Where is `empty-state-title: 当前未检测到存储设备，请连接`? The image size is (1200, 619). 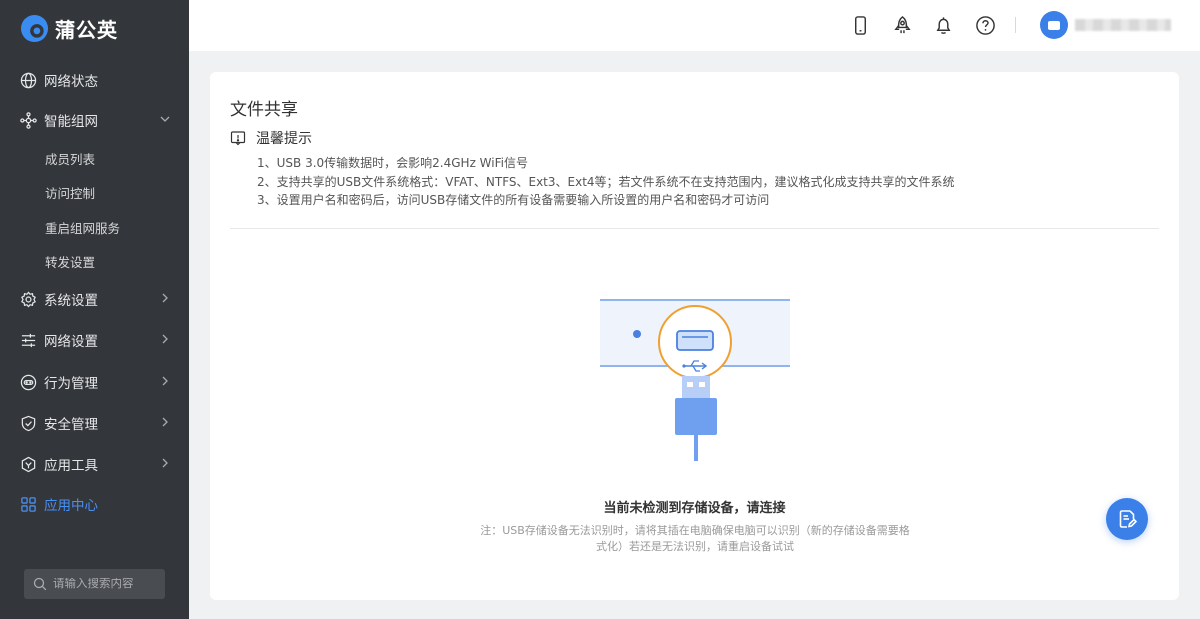 empty-state-title: 当前未检测到存储设备，请连接 is located at coordinates (694, 508).